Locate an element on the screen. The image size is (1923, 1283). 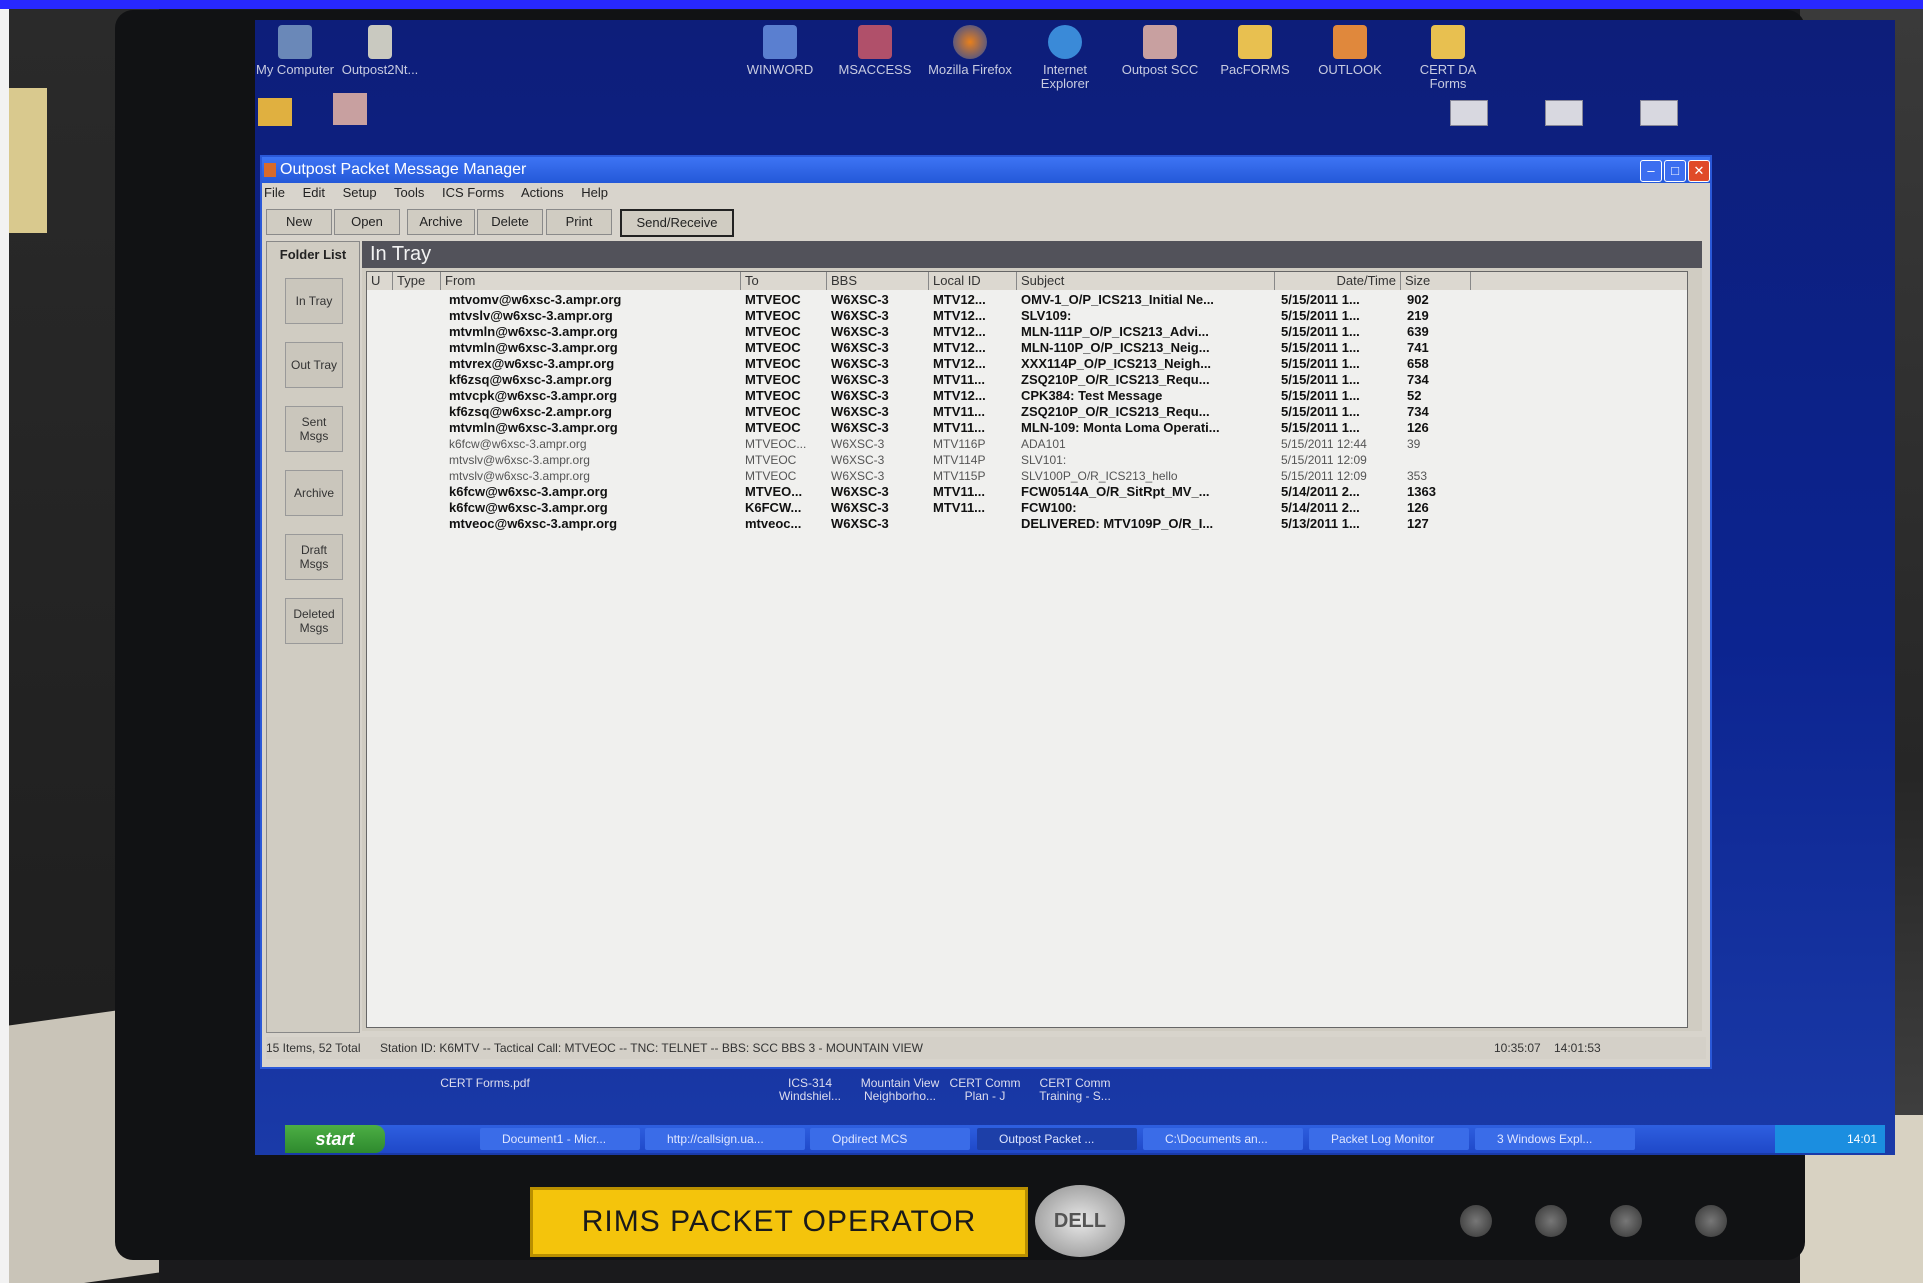
desktop-icon-msaccess: MSACCESS is located at coordinates (875, 51).